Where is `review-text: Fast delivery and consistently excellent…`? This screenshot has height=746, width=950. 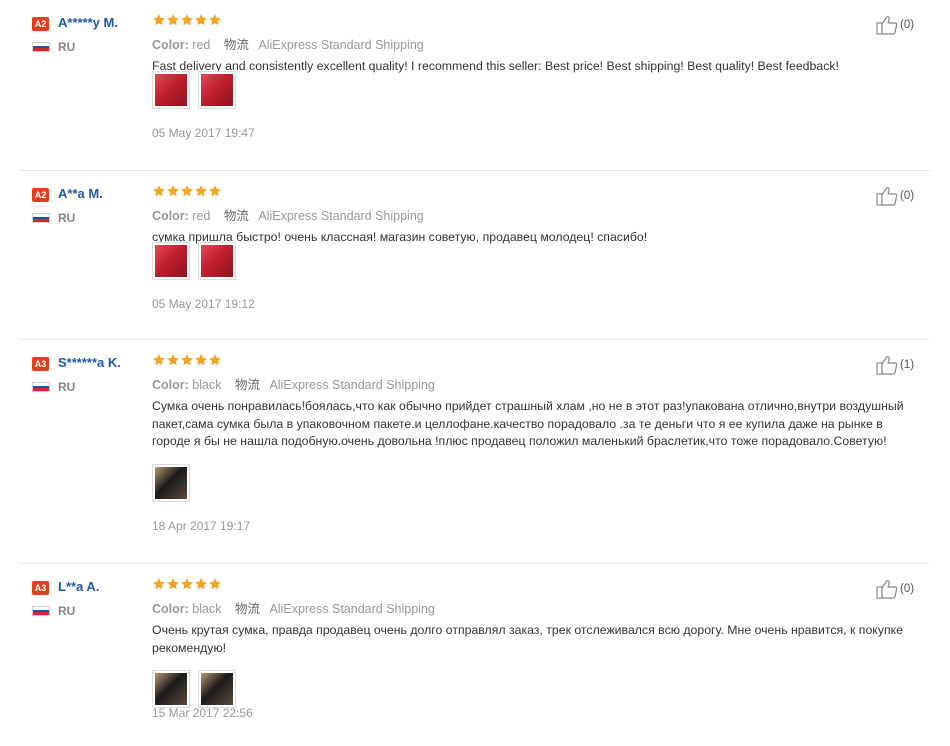 review-text: Fast delivery and consistently excellent… is located at coordinates (495, 66).